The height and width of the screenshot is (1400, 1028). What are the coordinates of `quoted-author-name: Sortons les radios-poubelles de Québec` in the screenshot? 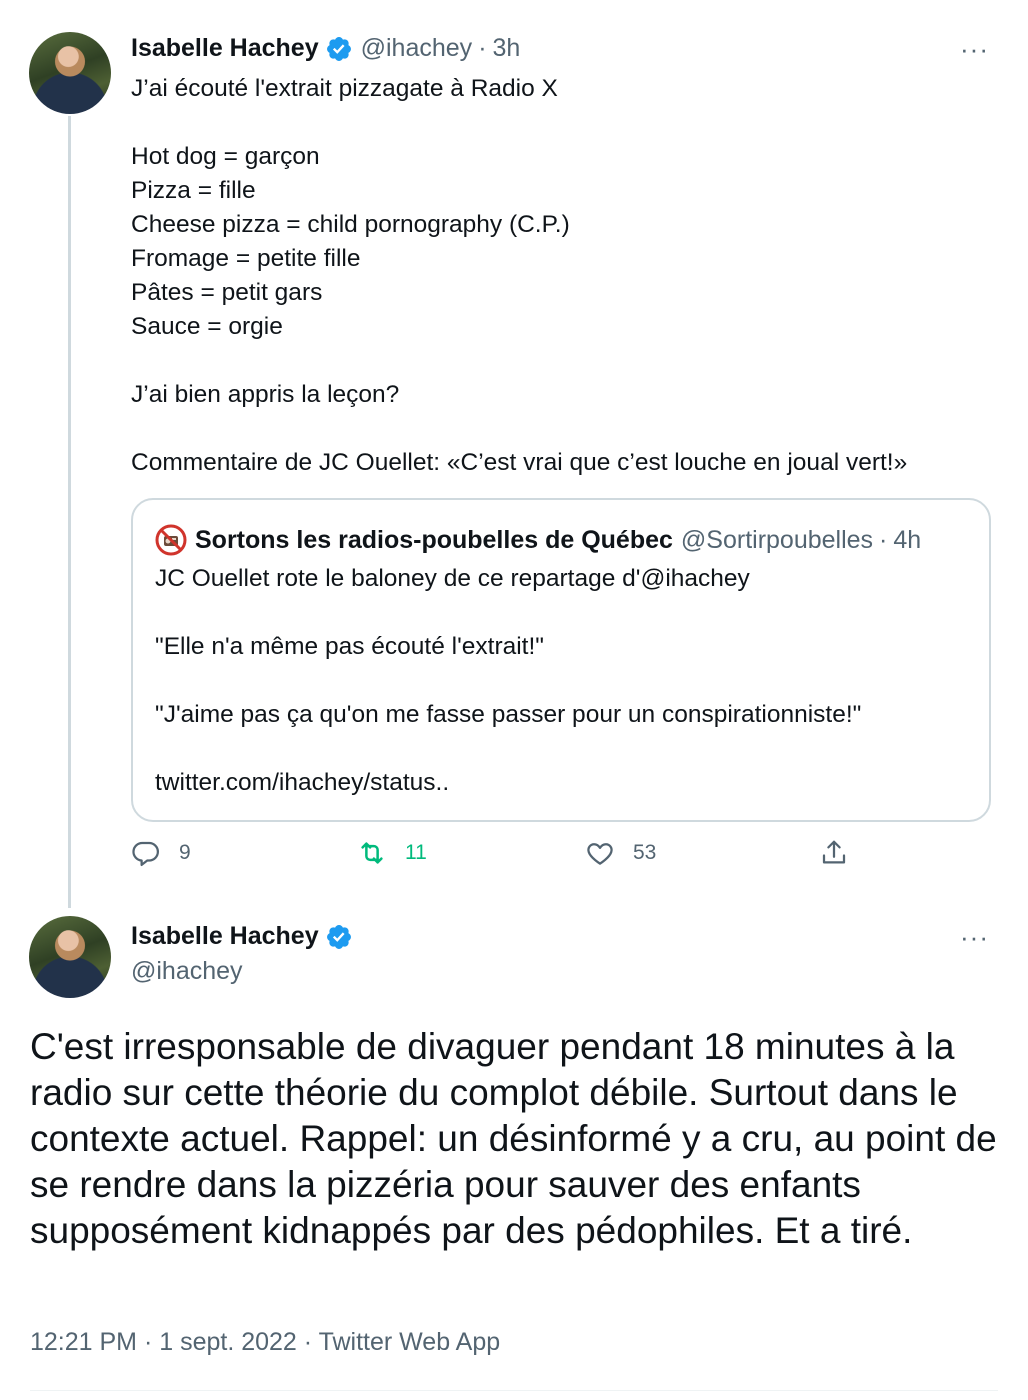 It's located at (434, 540).